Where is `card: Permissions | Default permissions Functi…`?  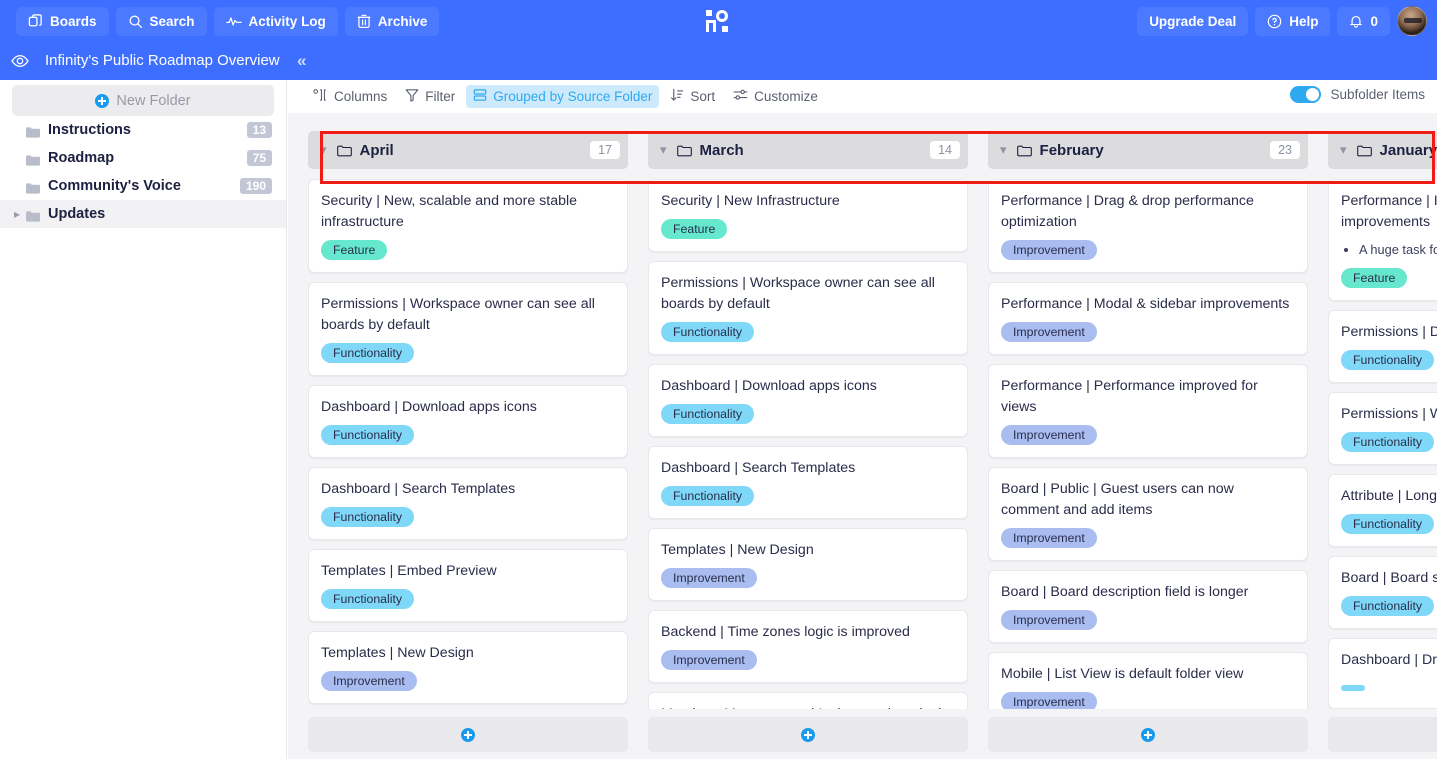
card: Permissions | Default permissions Functi… is located at coordinates (1382, 346).